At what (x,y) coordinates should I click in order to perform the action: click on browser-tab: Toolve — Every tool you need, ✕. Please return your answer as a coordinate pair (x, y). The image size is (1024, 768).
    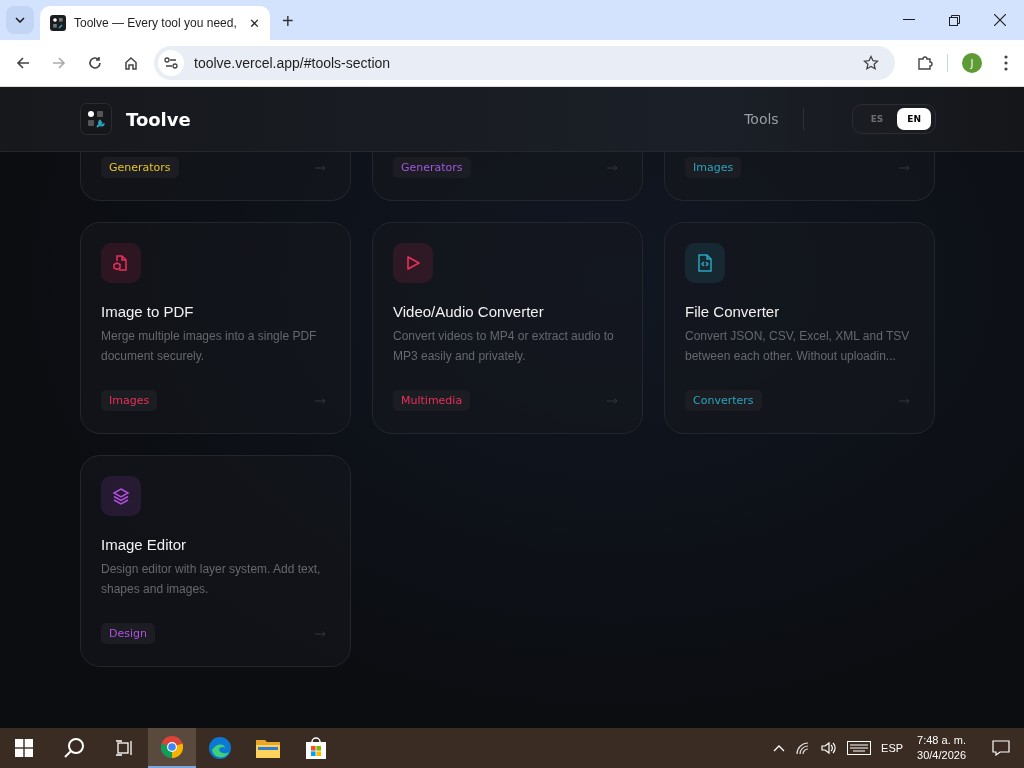
    Looking at the image, I should click on (155, 23).